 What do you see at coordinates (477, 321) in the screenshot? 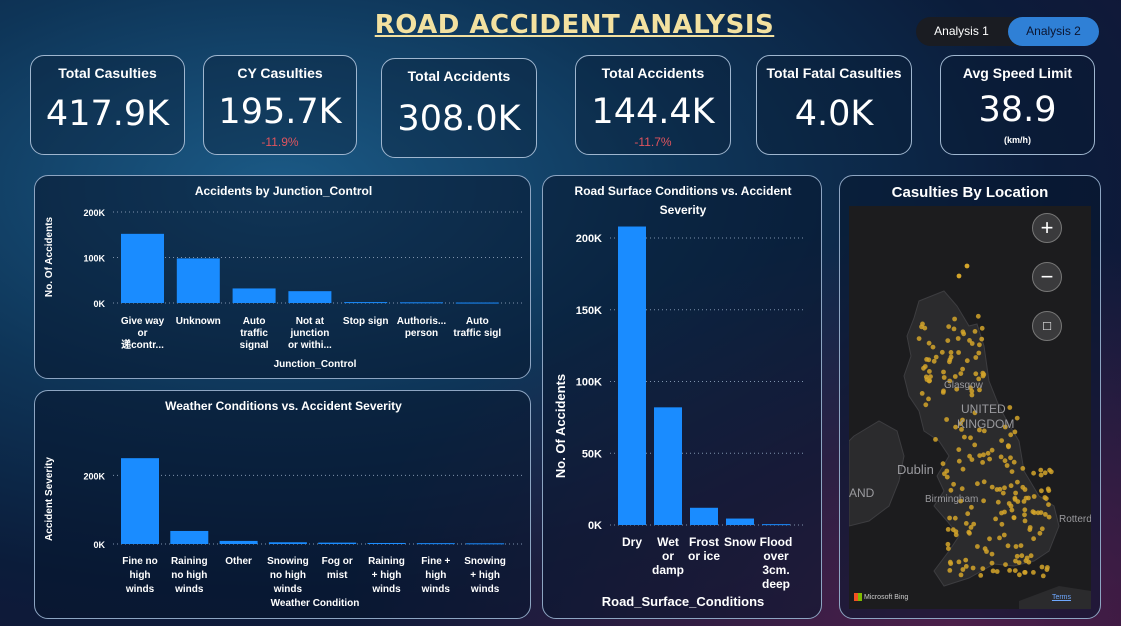
I see `x-tick-label: Auto` at bounding box center [477, 321].